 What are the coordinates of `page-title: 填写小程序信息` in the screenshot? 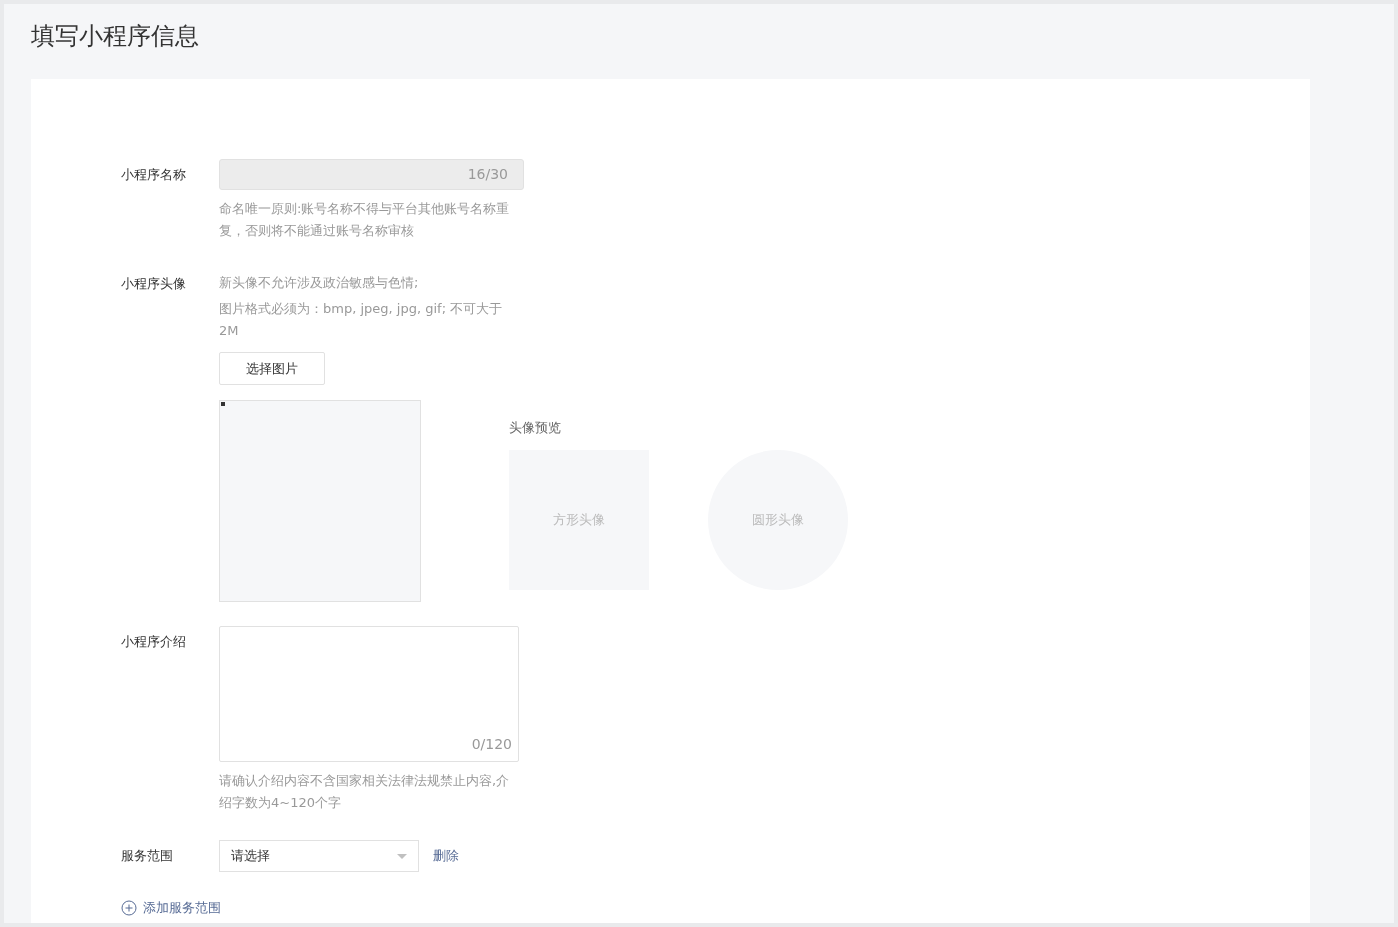 It's located at (115, 36).